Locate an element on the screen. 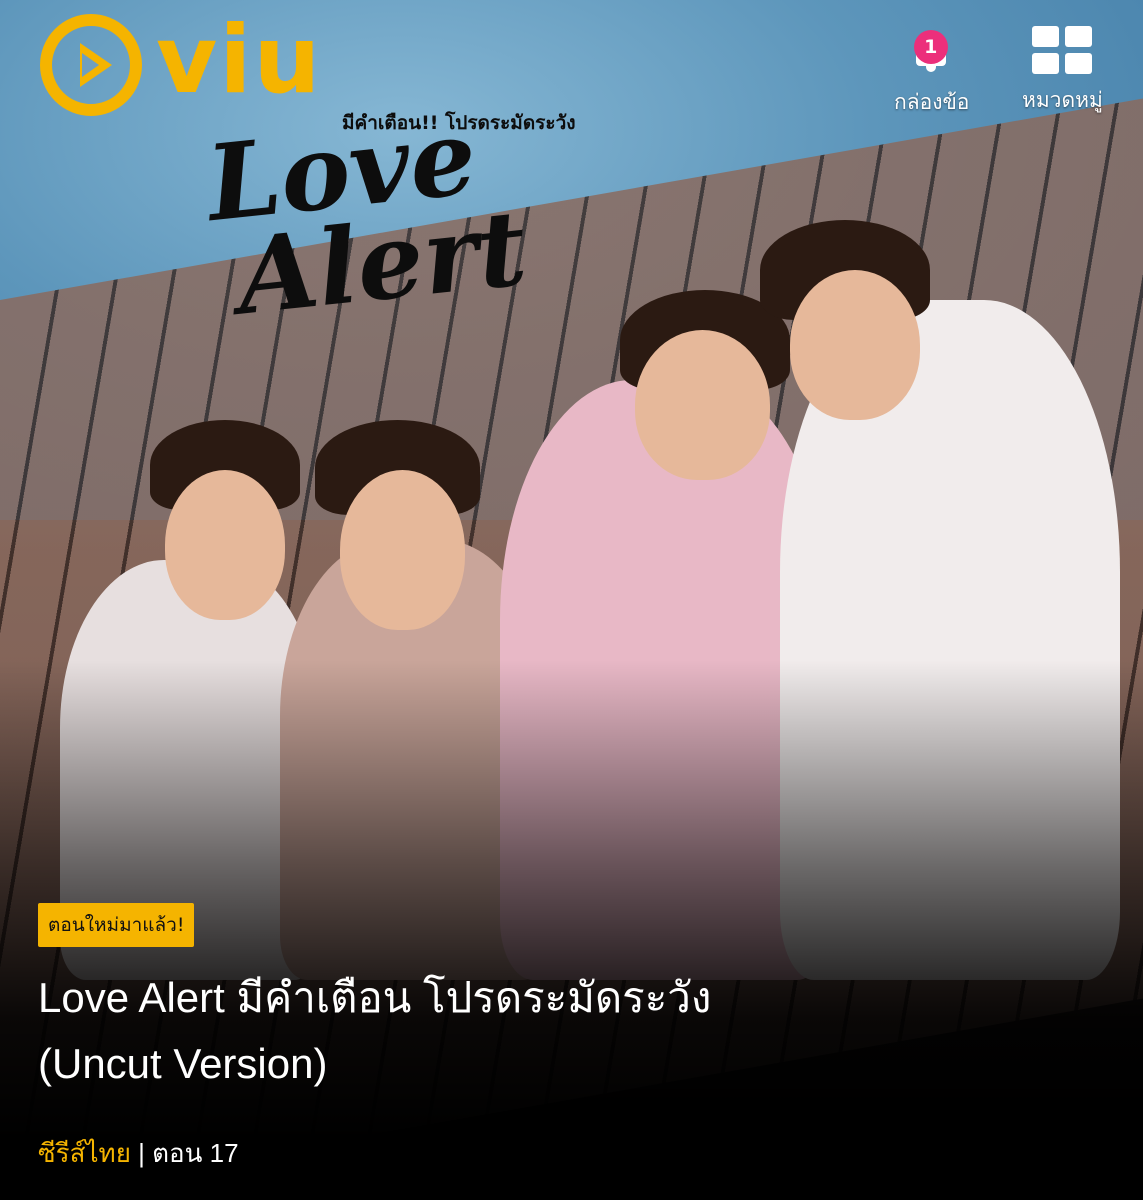  show-meta: ซีรีส์ไทย | ตอน 17 is located at coordinates (138, 1153).